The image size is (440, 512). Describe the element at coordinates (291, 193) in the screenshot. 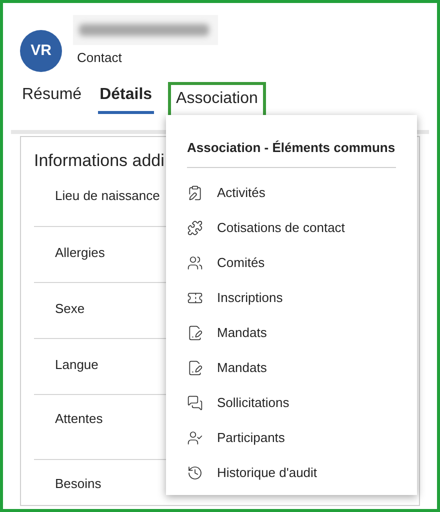

I see `menu-item: Activités` at that location.